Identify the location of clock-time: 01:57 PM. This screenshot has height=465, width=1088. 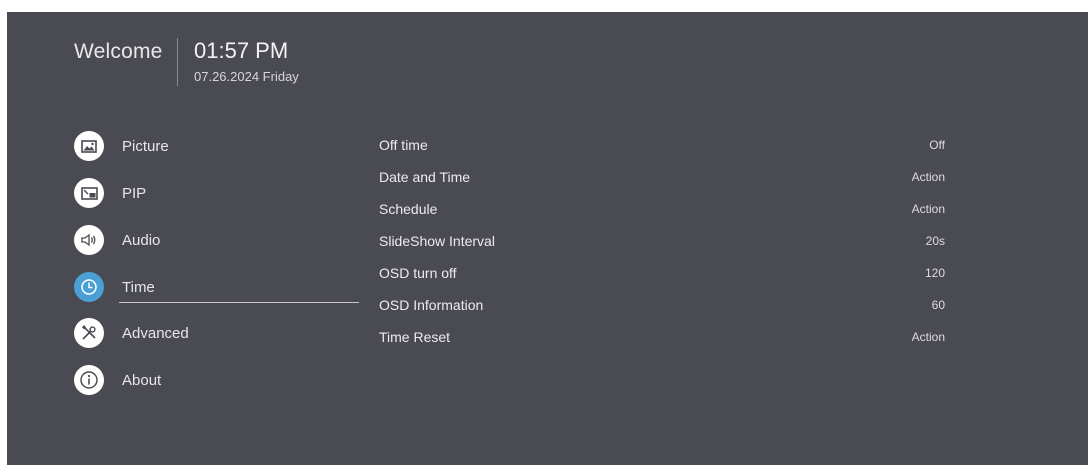
(241, 50).